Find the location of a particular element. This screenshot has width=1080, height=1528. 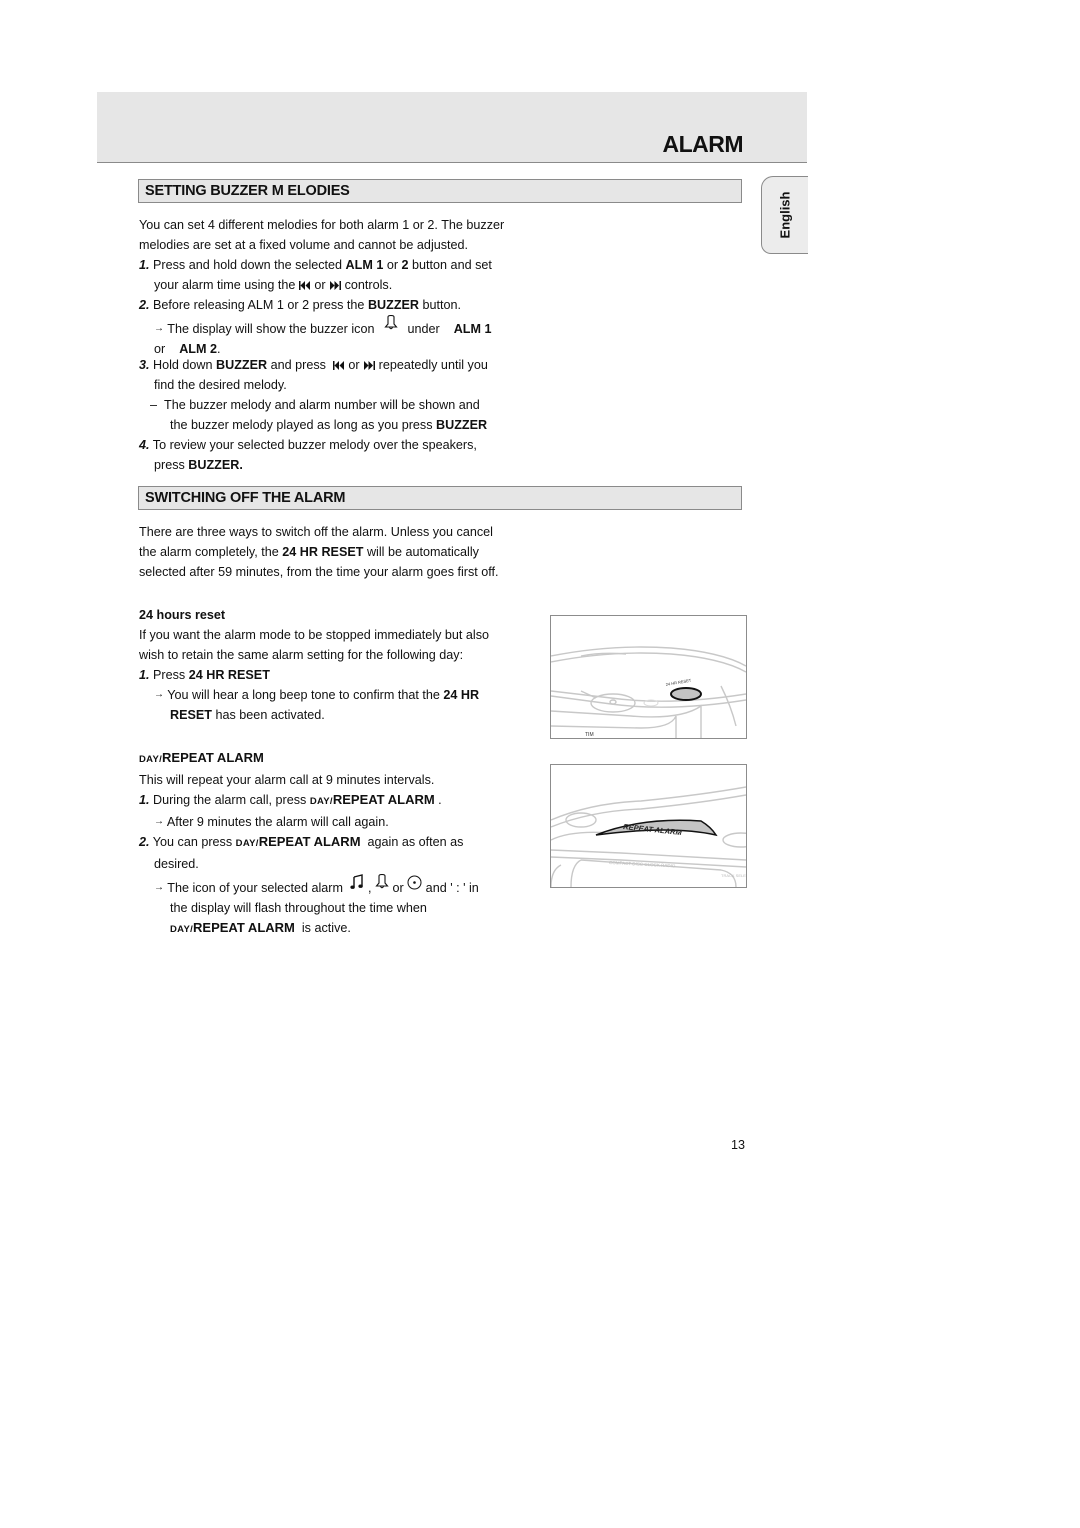

subsection-heading: 24 hours reset is located at coordinates (182, 615).